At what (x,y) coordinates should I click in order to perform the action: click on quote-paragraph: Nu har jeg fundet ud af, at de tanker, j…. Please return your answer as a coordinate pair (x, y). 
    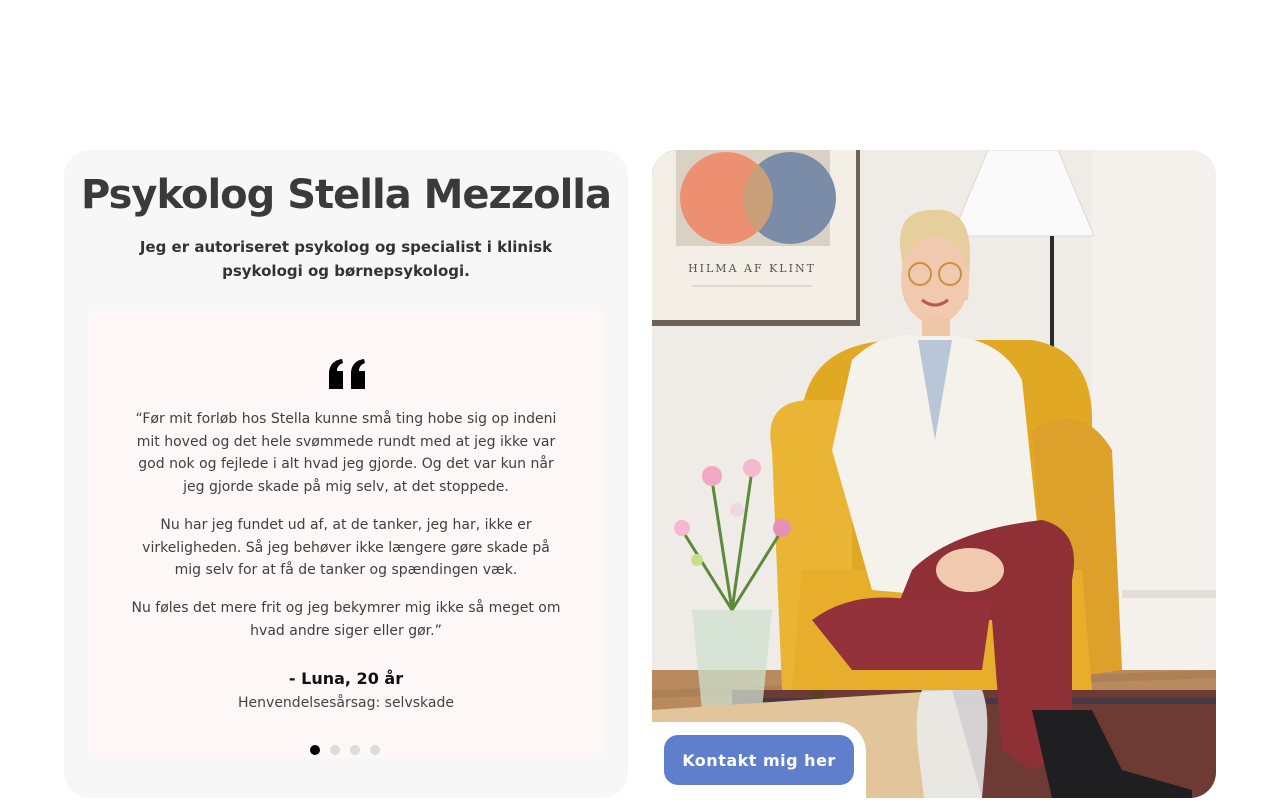
    Looking at the image, I should click on (346, 547).